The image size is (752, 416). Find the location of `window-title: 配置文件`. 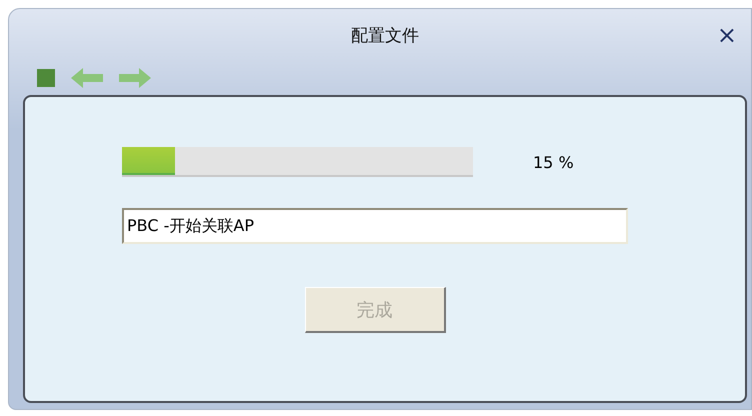

window-title: 配置文件 is located at coordinates (385, 35).